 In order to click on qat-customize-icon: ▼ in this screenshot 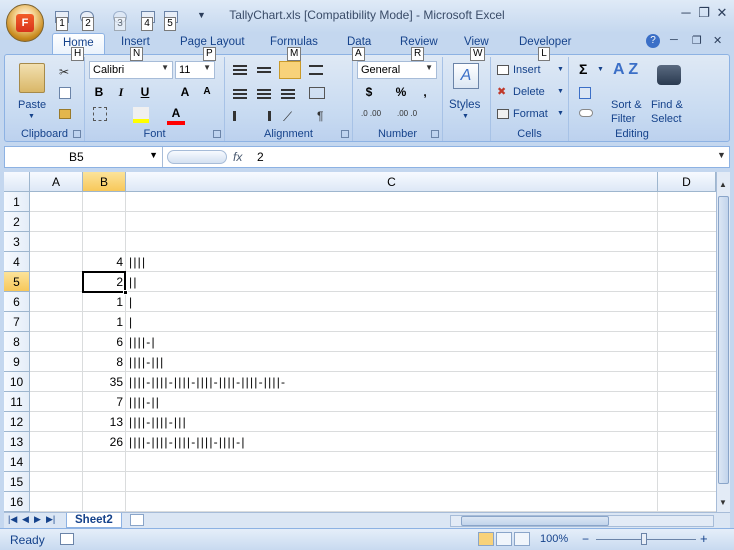, I will do `click(201, 15)`.